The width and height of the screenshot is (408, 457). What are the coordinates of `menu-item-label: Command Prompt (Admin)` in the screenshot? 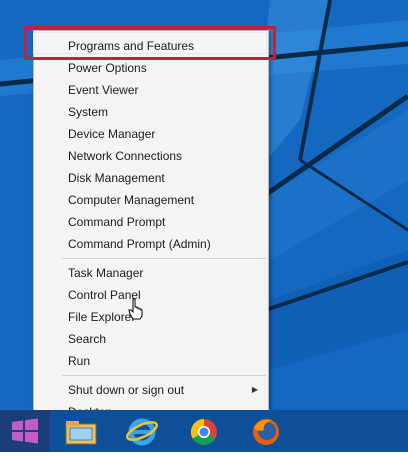 It's located at (139, 244).